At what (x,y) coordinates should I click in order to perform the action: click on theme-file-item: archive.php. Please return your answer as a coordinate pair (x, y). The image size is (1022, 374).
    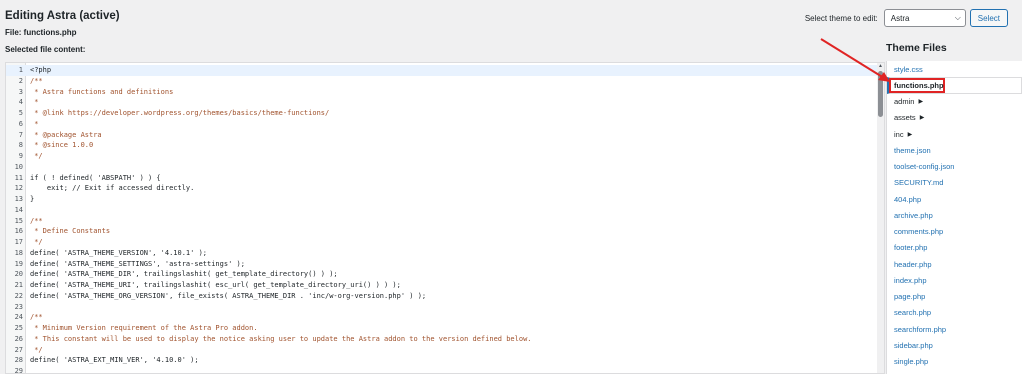
    Looking at the image, I should click on (954, 215).